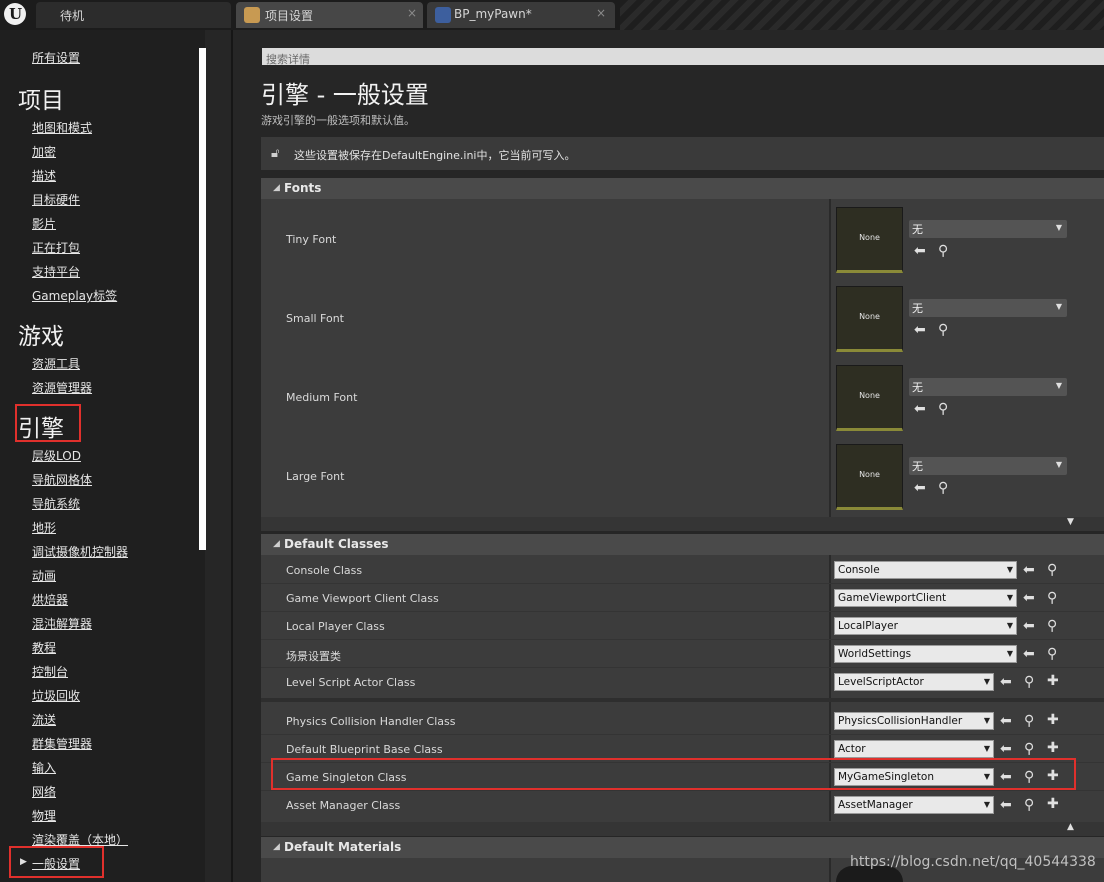  I want to click on nav-item: 群集管理器, so click(62, 743).